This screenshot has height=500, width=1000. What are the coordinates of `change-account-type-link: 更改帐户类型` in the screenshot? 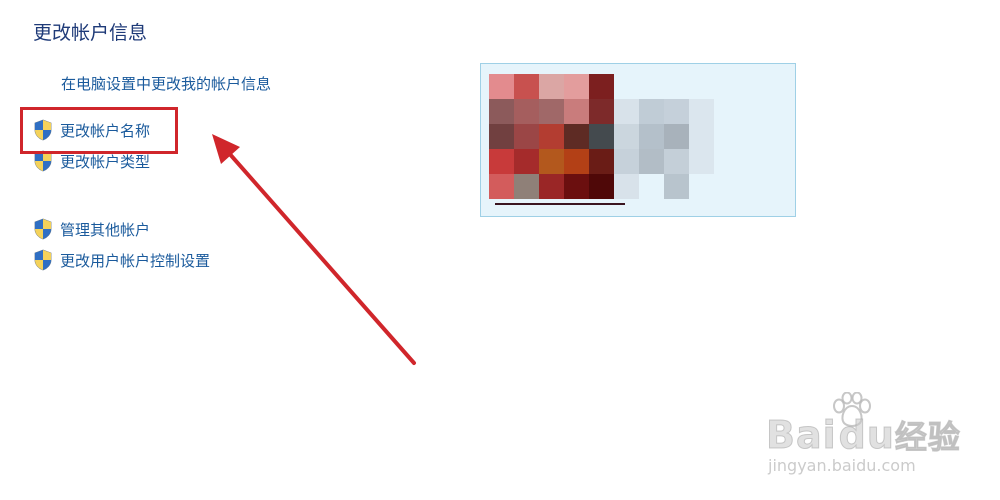 It's located at (91, 161).